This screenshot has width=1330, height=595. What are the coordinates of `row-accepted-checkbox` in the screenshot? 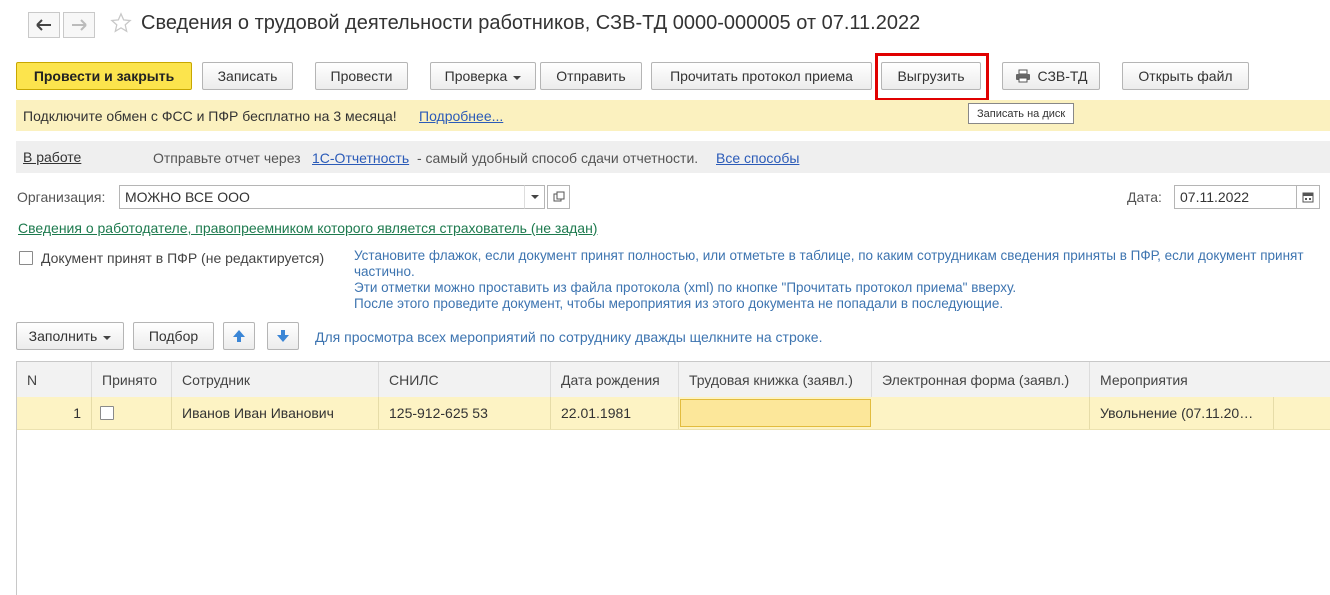 It's located at (107, 413).